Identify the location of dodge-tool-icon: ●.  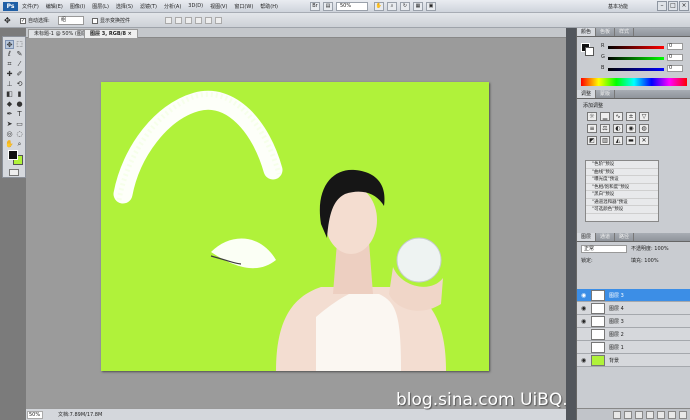
(19, 104).